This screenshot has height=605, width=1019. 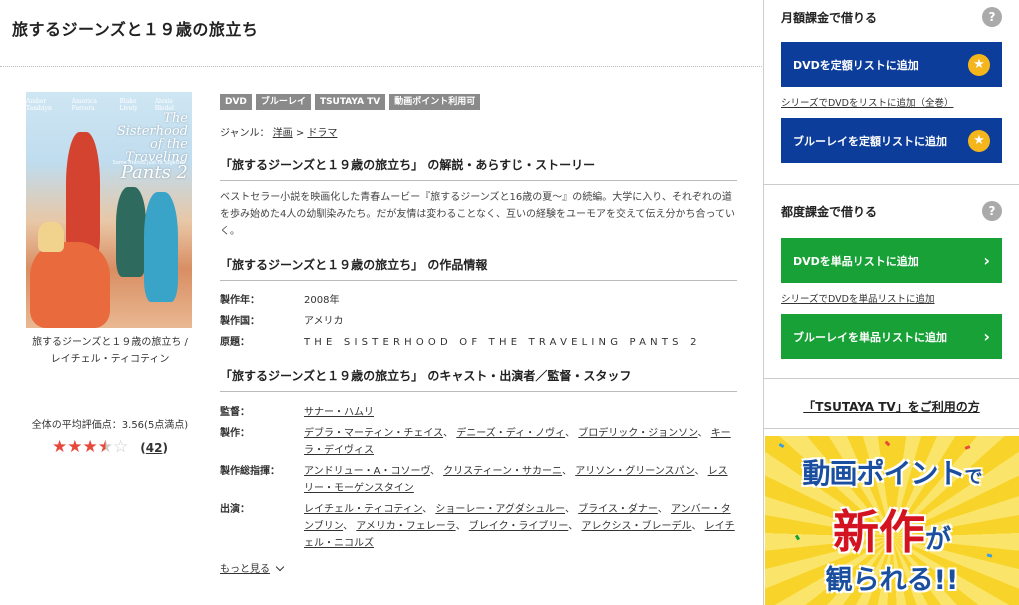 What do you see at coordinates (891, 211) in the screenshot?
I see `single-header: 都度課金で借りる ?` at bounding box center [891, 211].